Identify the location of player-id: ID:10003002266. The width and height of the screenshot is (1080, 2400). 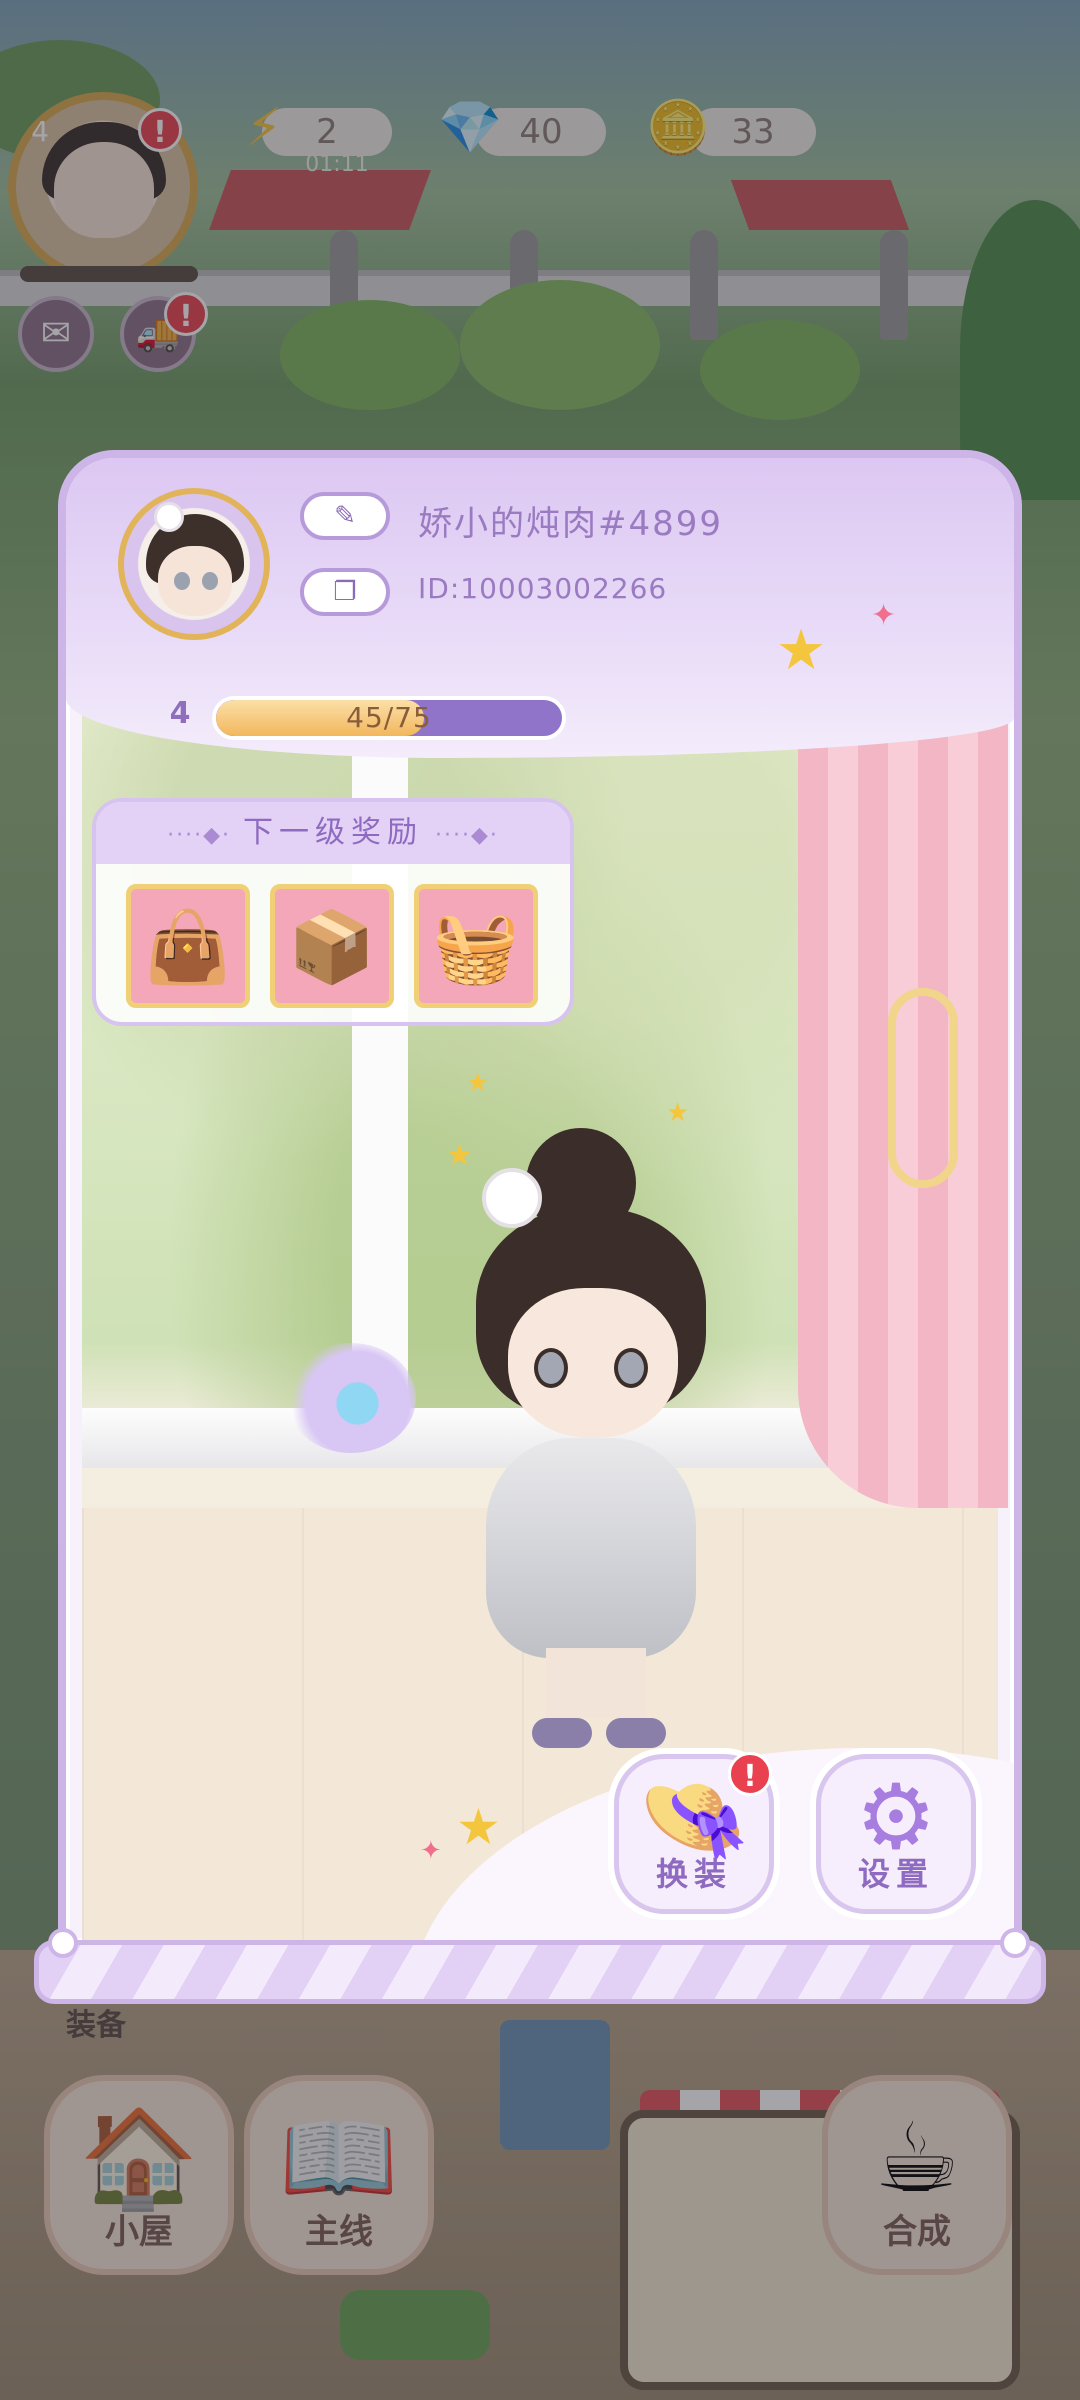
(543, 588).